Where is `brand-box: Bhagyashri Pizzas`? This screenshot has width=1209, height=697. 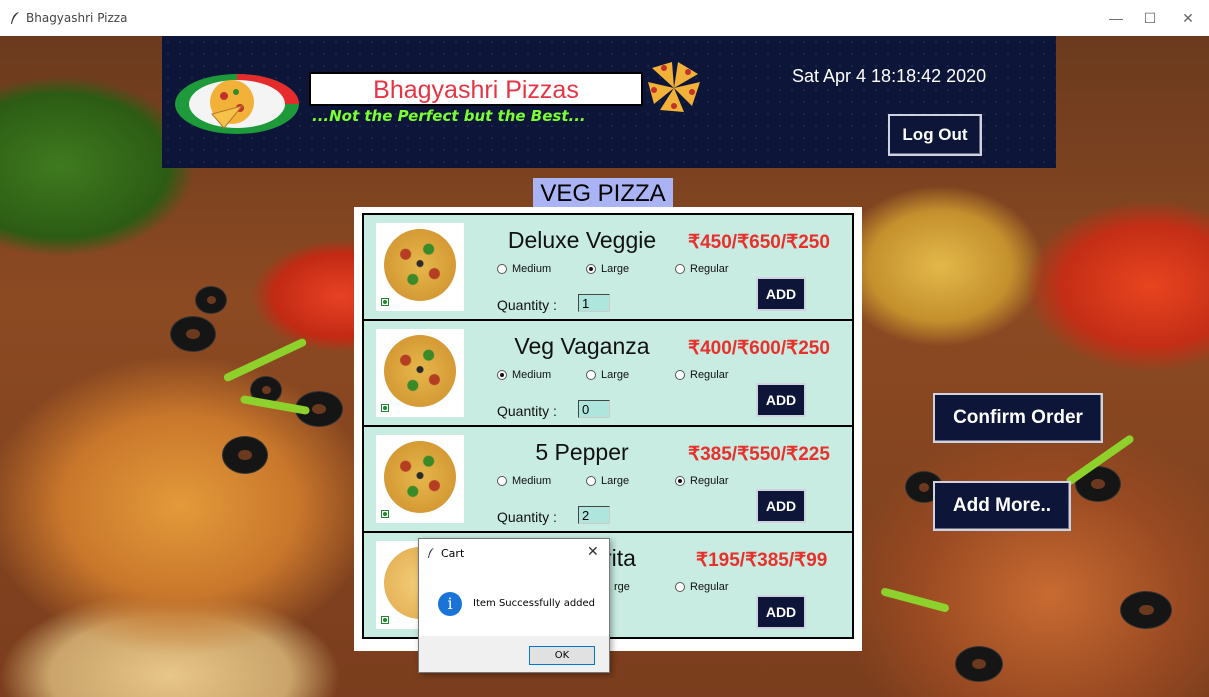 brand-box: Bhagyashri Pizzas is located at coordinates (476, 89).